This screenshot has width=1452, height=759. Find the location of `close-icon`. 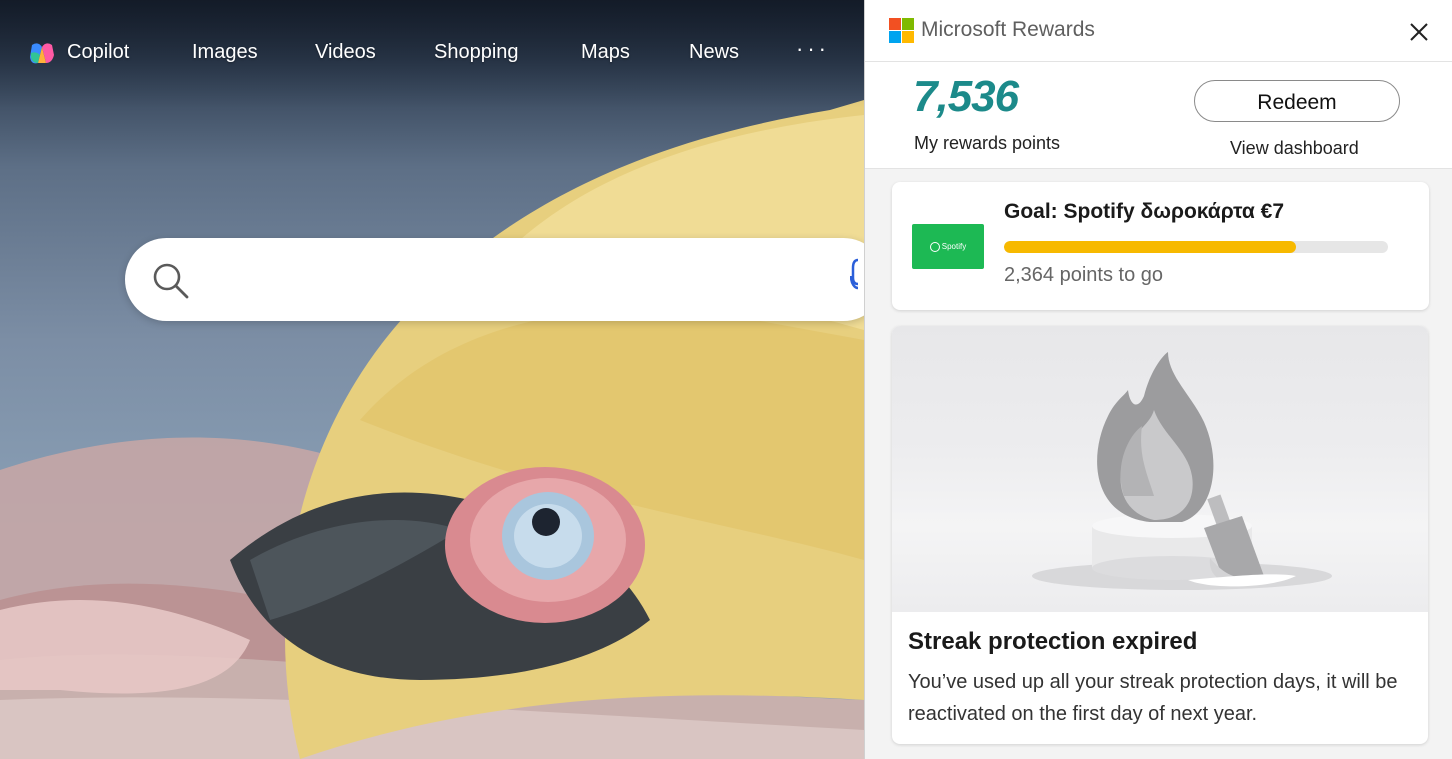

close-icon is located at coordinates (1419, 32).